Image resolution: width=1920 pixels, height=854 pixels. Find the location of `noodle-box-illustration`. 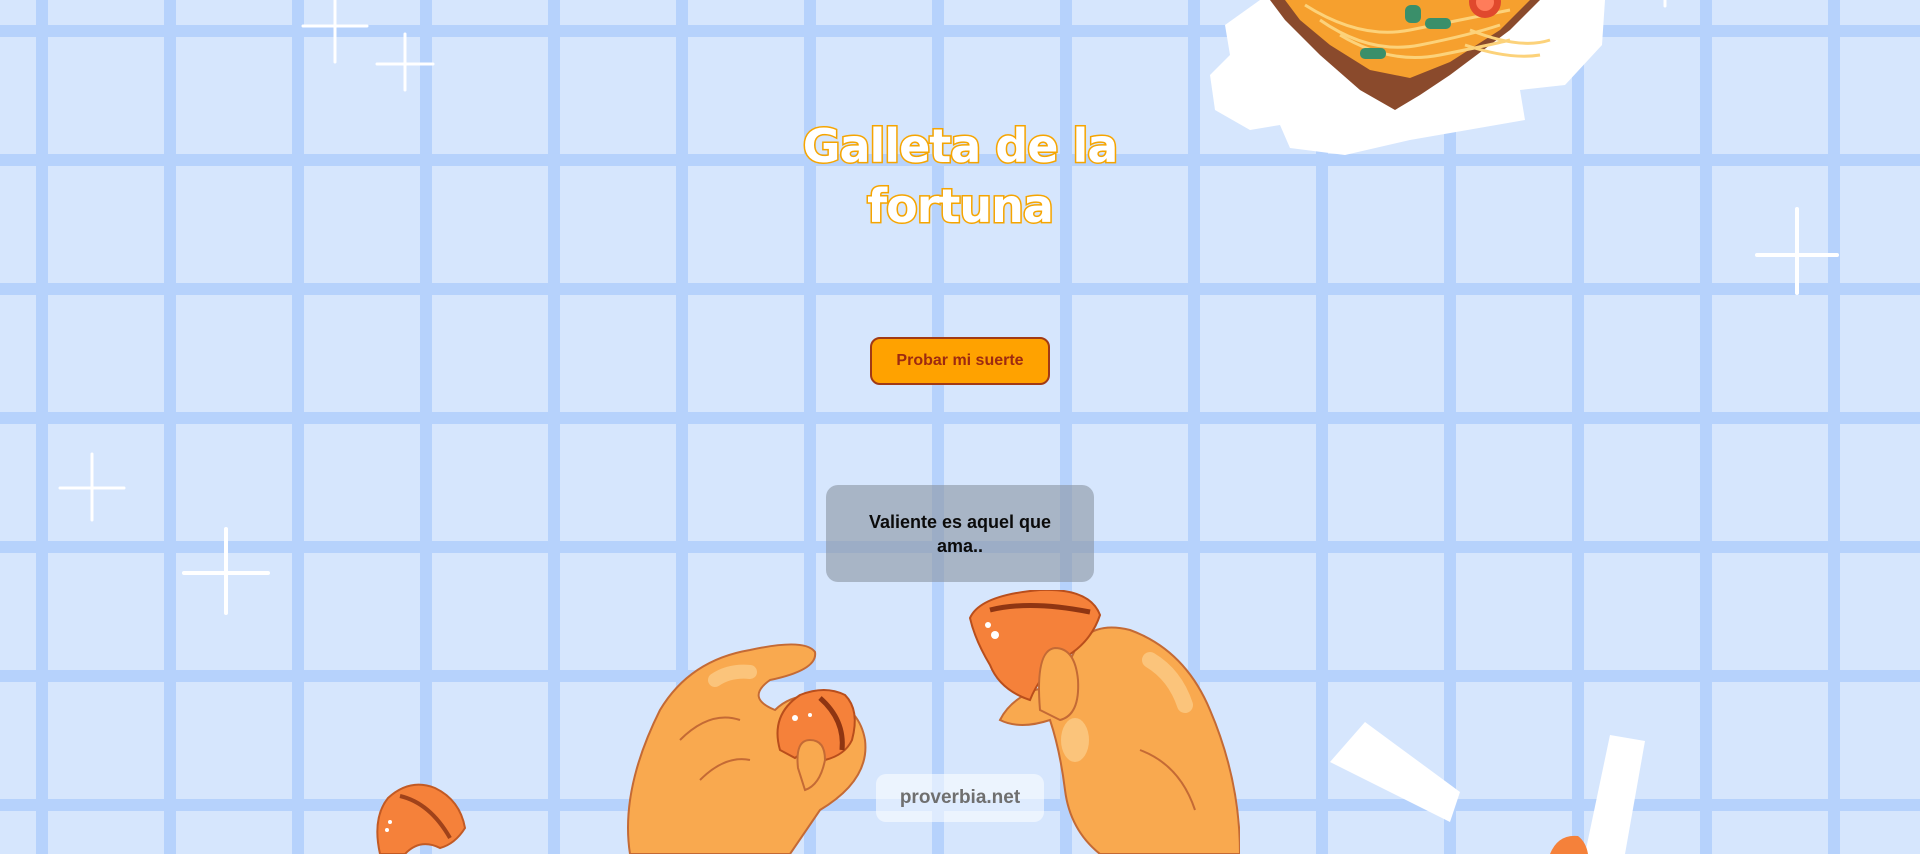

noodle-box-illustration is located at coordinates (1407, 77).